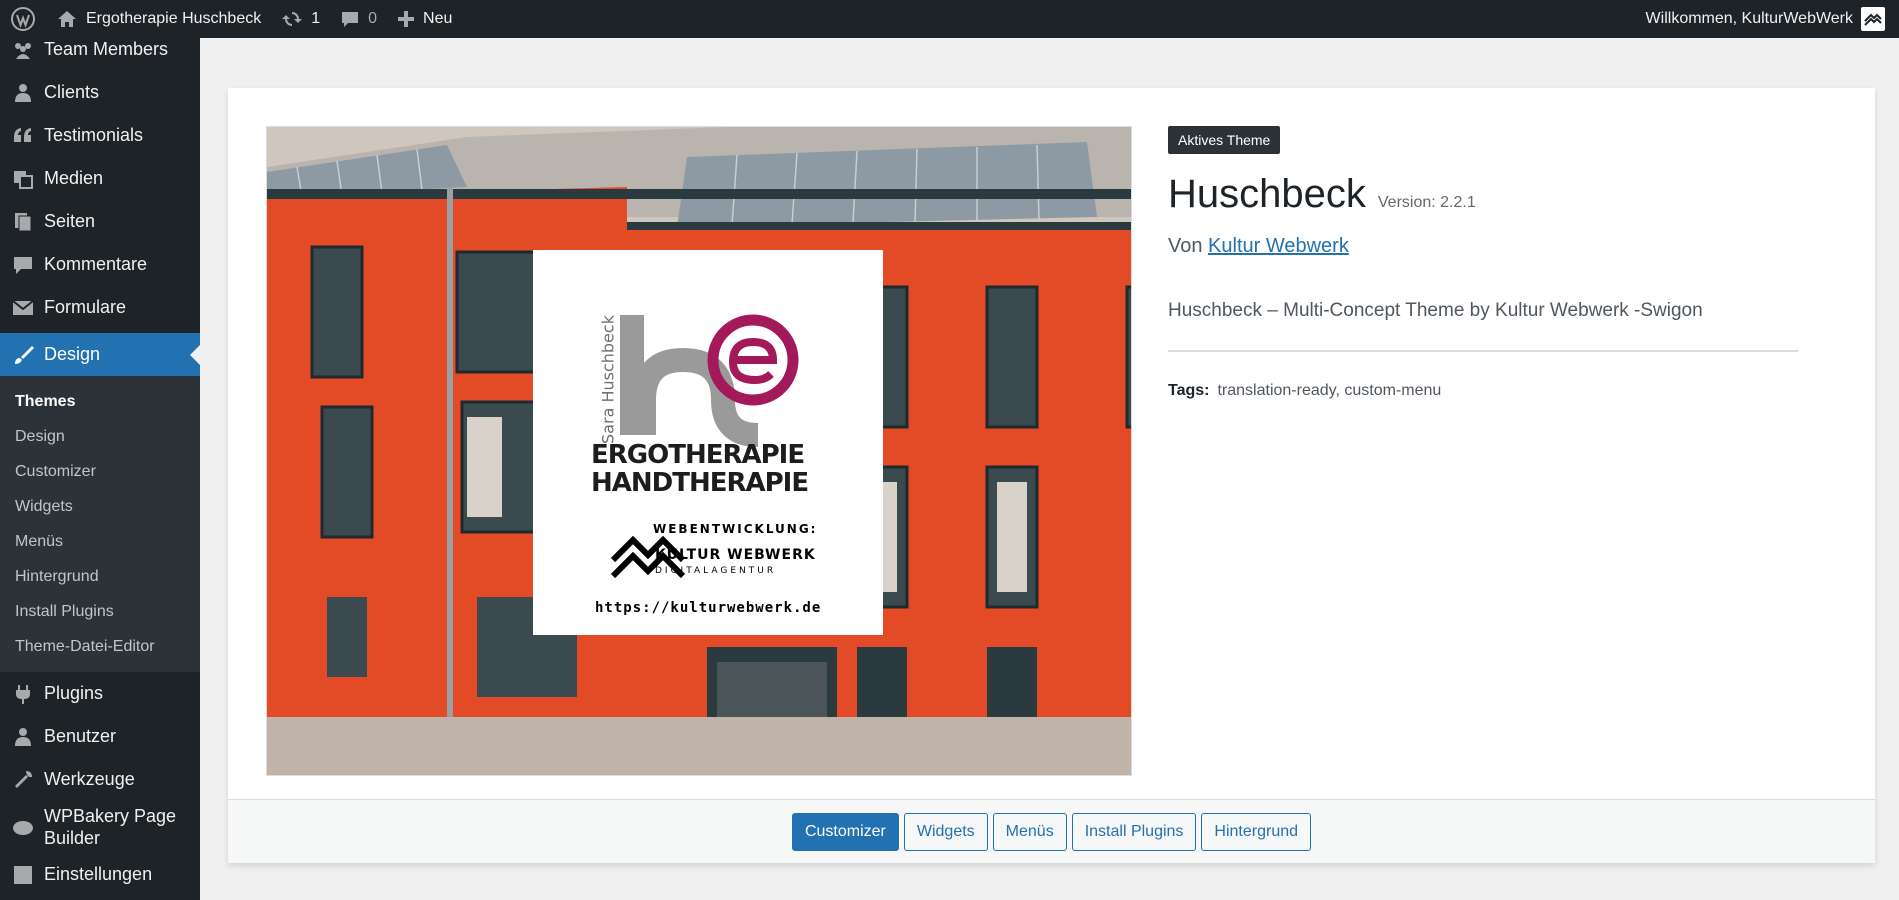 The image size is (1899, 900). I want to click on agency-sub: DIGITALAGENTUR, so click(716, 571).